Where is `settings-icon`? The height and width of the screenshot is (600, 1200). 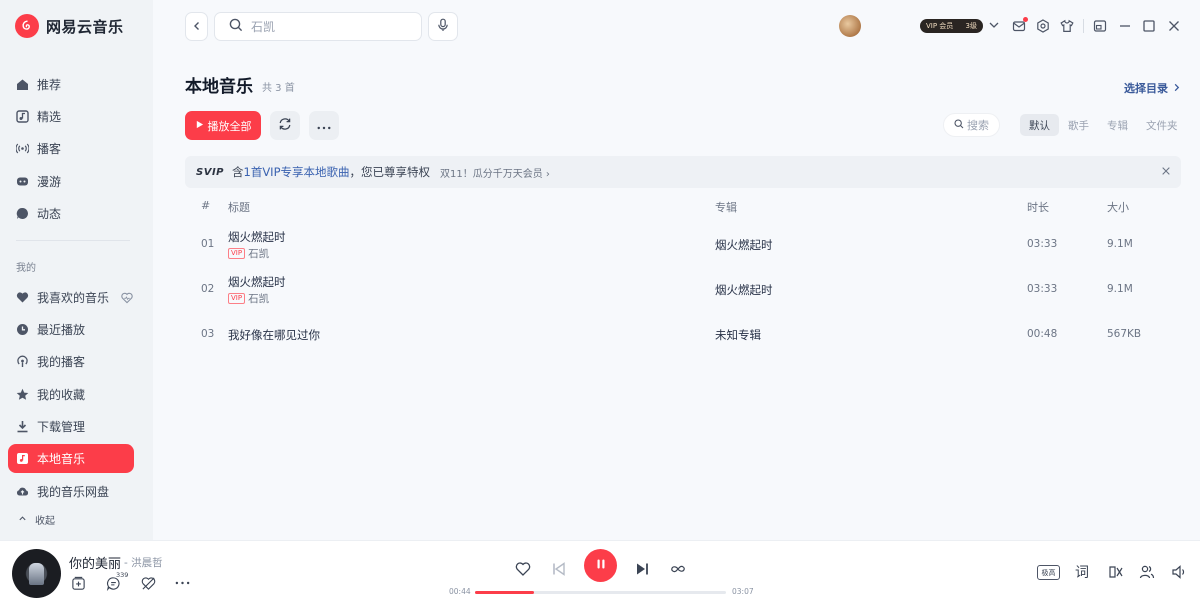 settings-icon is located at coordinates (1043, 26).